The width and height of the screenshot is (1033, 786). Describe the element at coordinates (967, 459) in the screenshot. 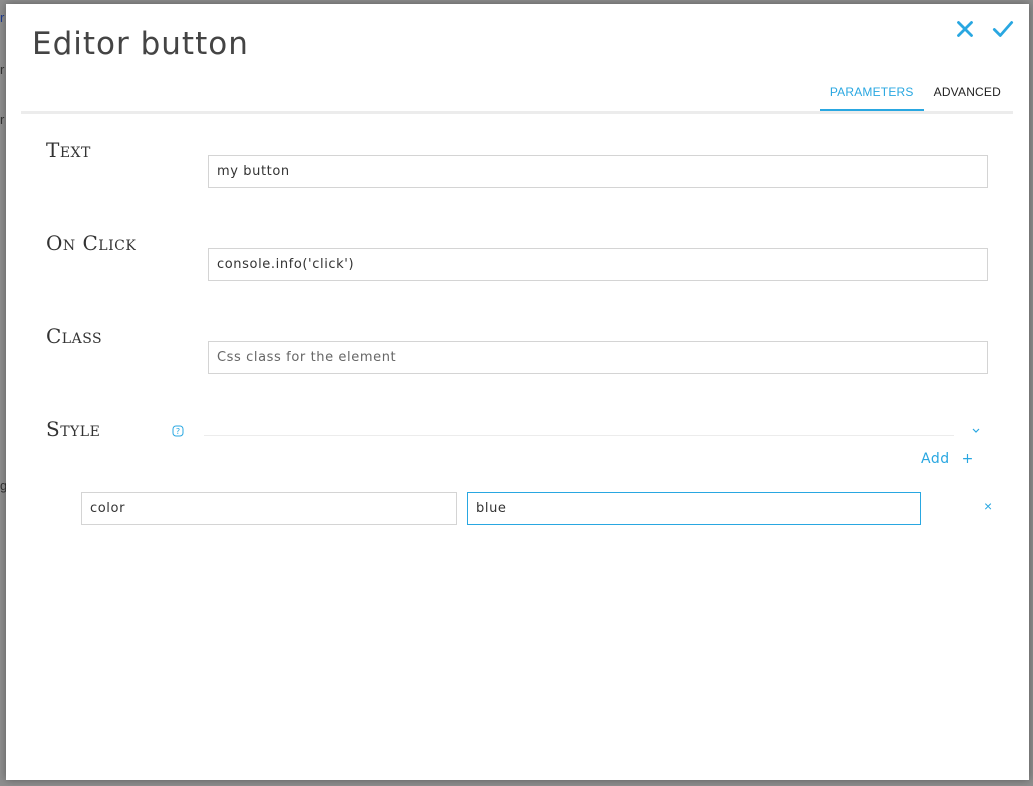

I see `plus-icon: +` at that location.